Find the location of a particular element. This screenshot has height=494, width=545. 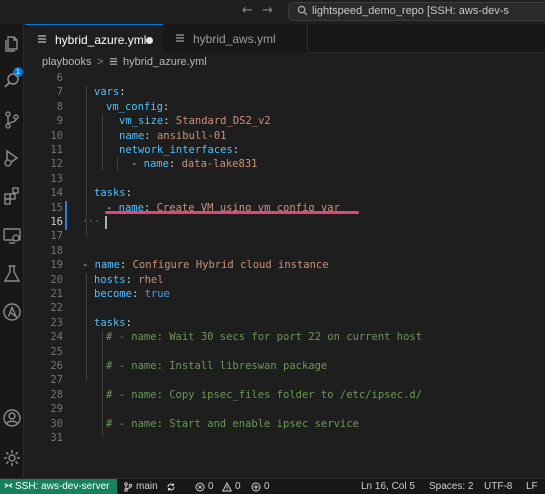

code-line: 7 vars: is located at coordinates (91, 92).